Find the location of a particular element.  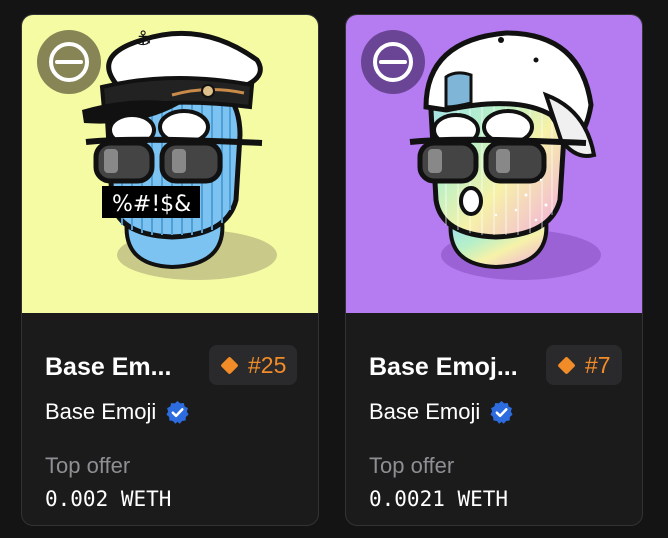

rarity-rank-badge: #25 is located at coordinates (253, 365).